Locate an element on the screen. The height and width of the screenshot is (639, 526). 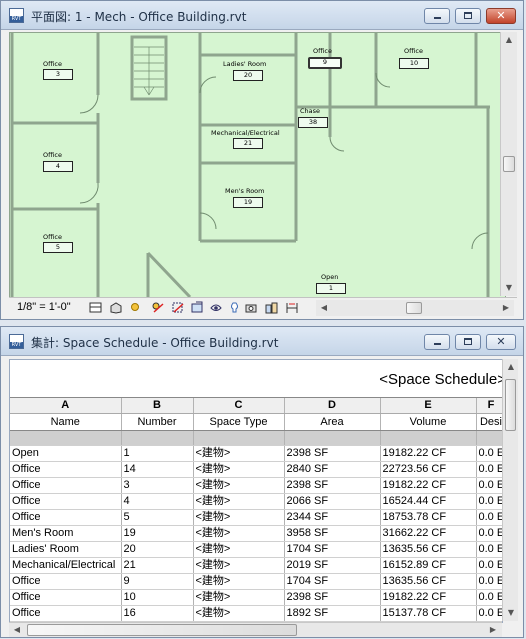
cell-name: Ladies' Room is located at coordinates (66, 549).